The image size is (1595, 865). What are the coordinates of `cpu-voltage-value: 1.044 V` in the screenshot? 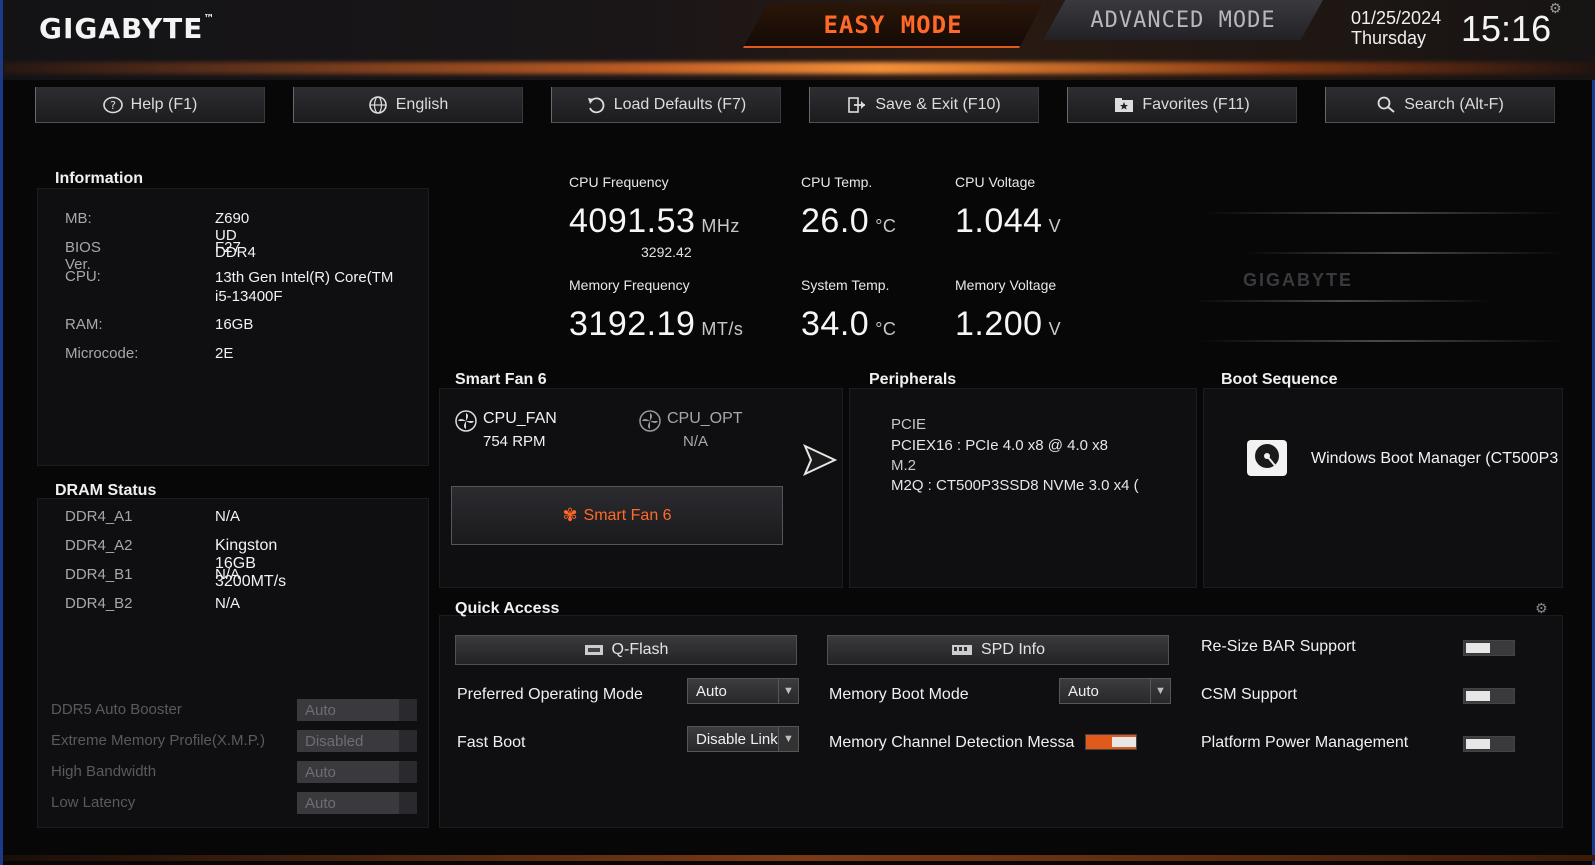 It's located at (1008, 221).